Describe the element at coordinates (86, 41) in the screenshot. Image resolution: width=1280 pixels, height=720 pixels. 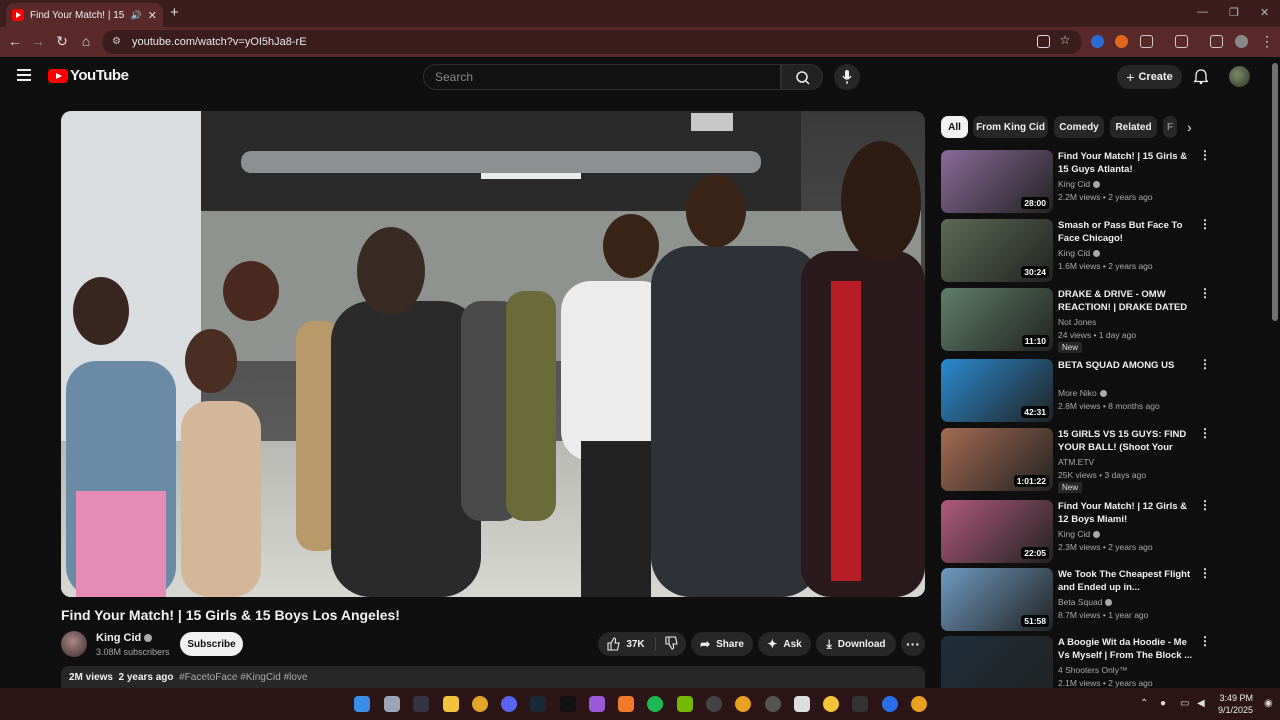
I see `home-icon: ⌂` at that location.